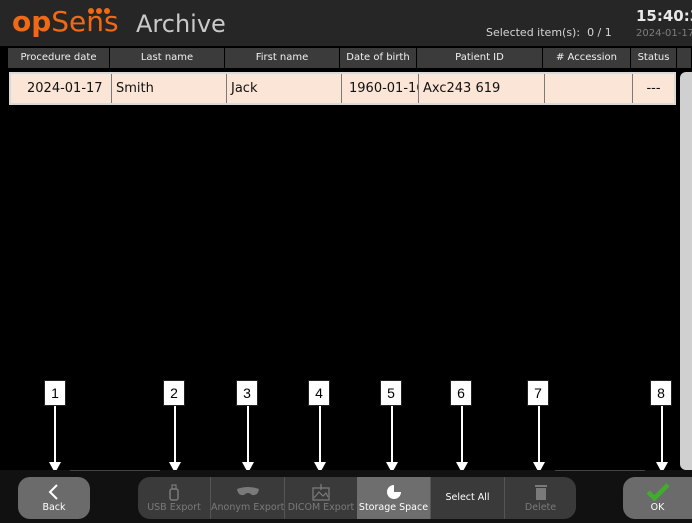  Describe the element at coordinates (393, 507) in the screenshot. I see `storage-space-label: Storage Space` at that location.